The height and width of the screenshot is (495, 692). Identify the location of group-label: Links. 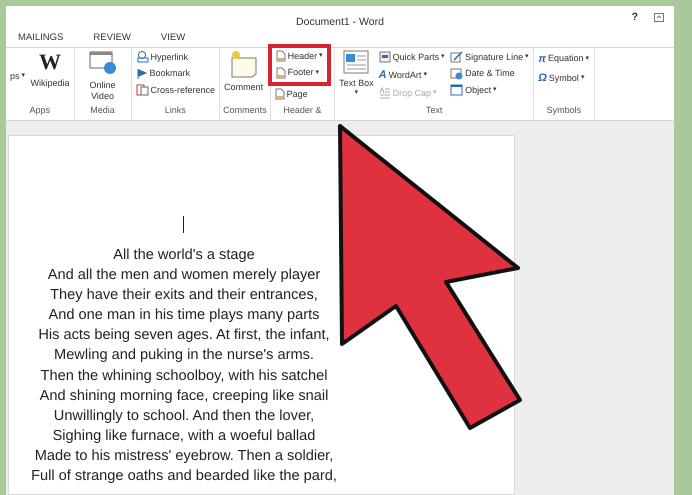
(175, 110).